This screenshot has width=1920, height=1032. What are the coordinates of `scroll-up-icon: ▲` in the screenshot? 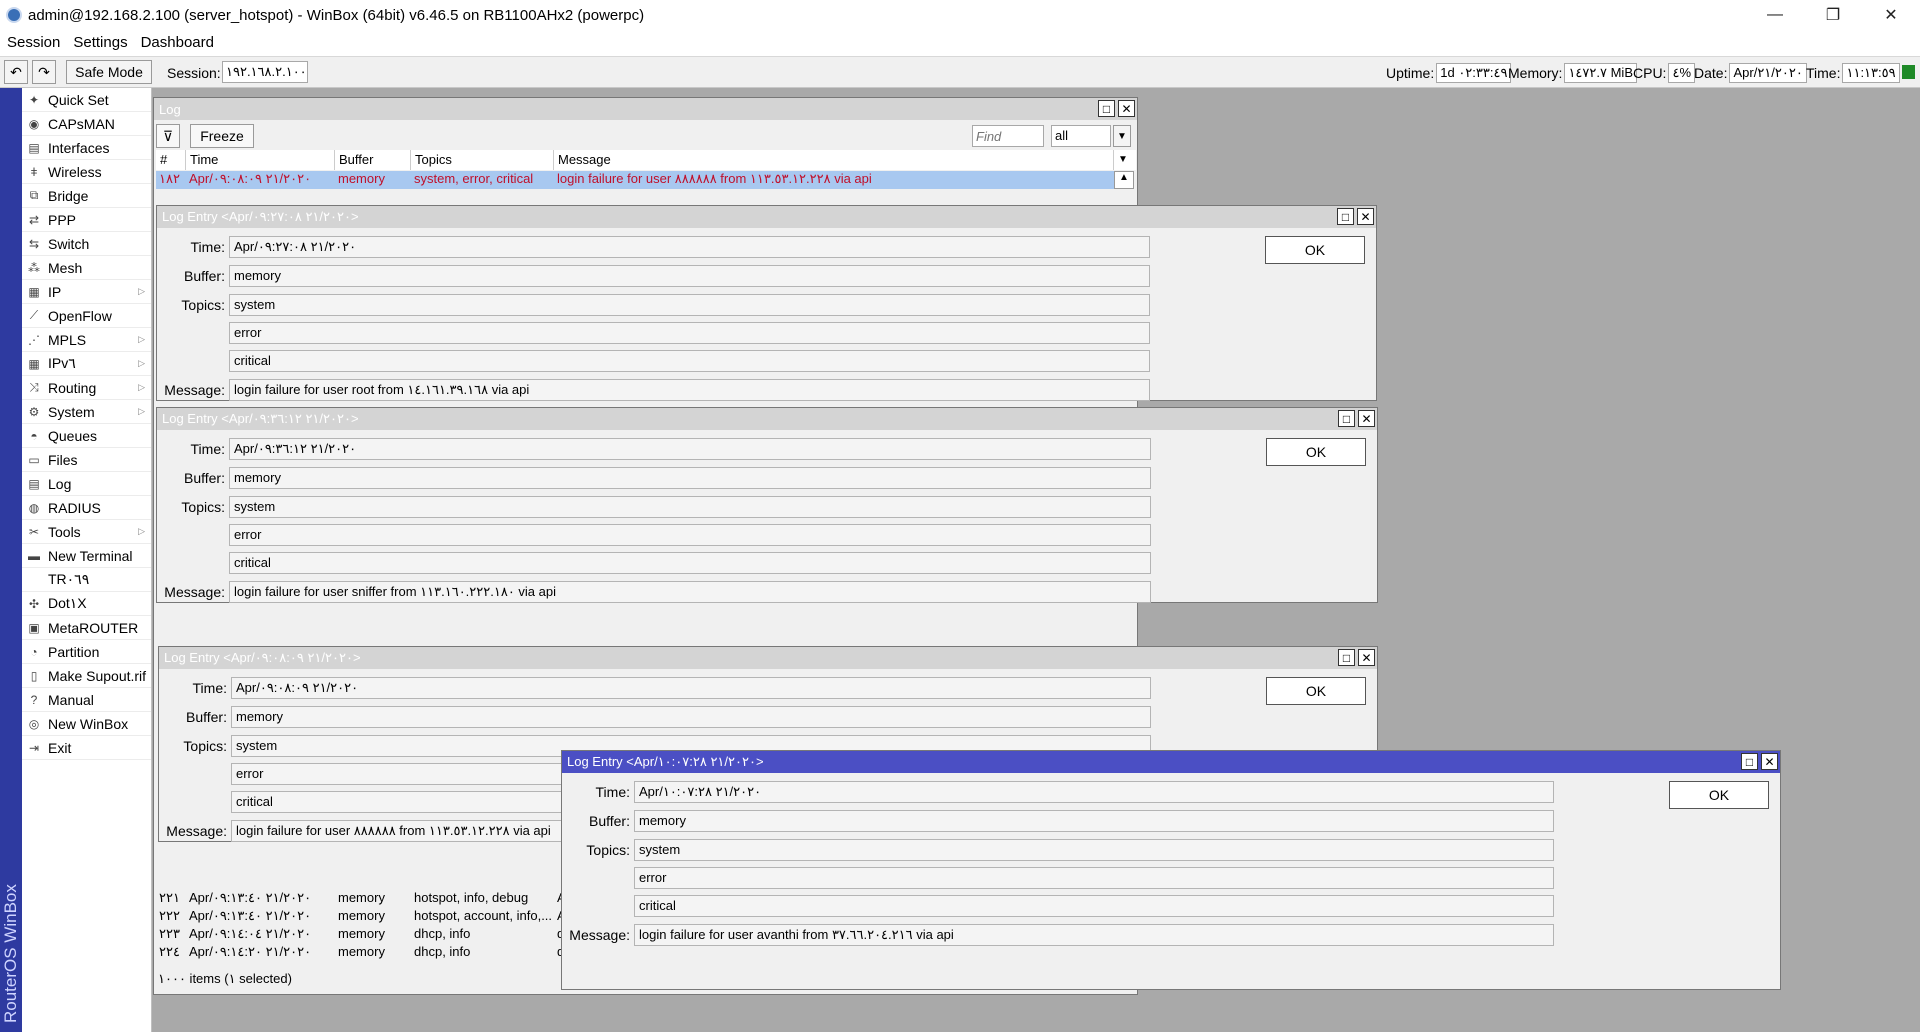 It's located at (1124, 180).